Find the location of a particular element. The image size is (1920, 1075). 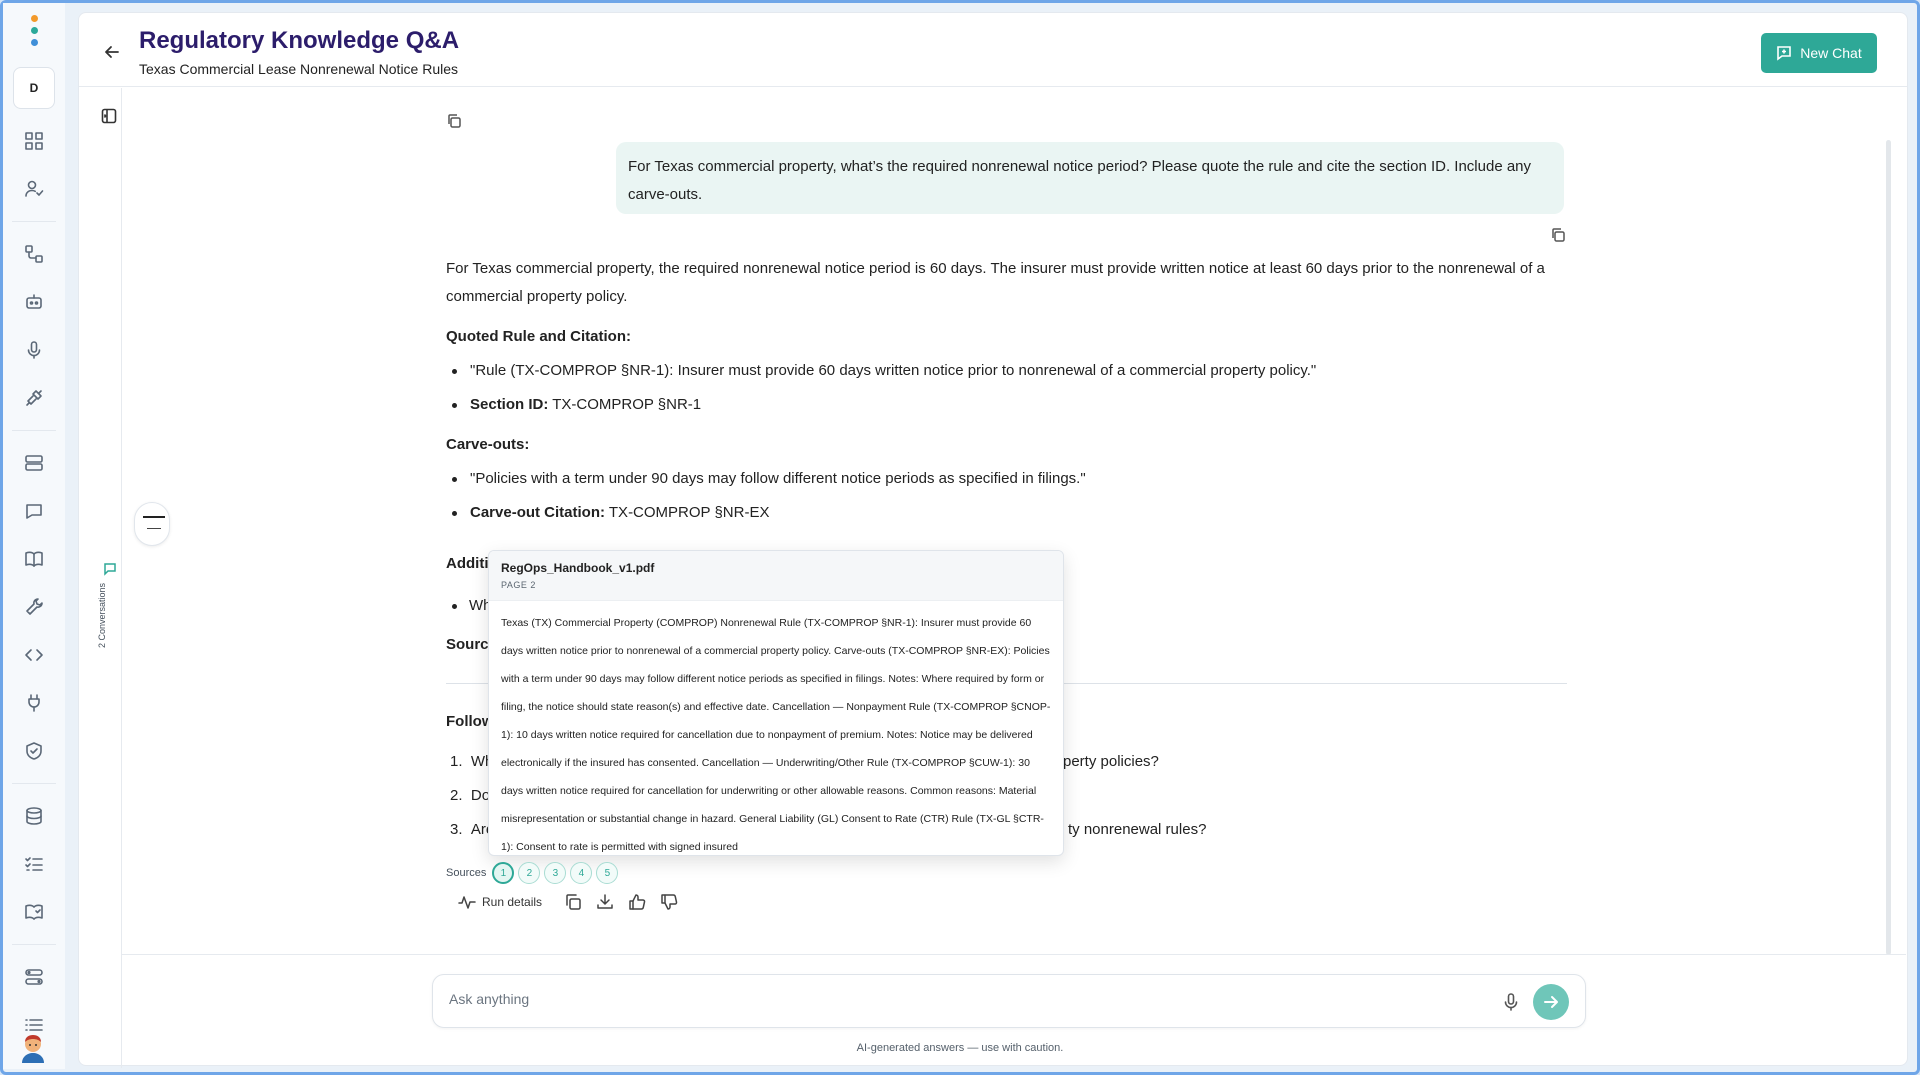

quoted-rule-heading: Quoted Rule and Citation: is located at coordinates (538, 336).